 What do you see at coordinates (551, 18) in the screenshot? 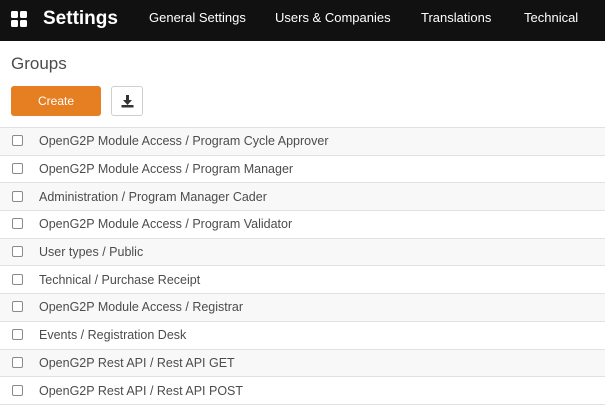
I see `menu-technical: Technical` at bounding box center [551, 18].